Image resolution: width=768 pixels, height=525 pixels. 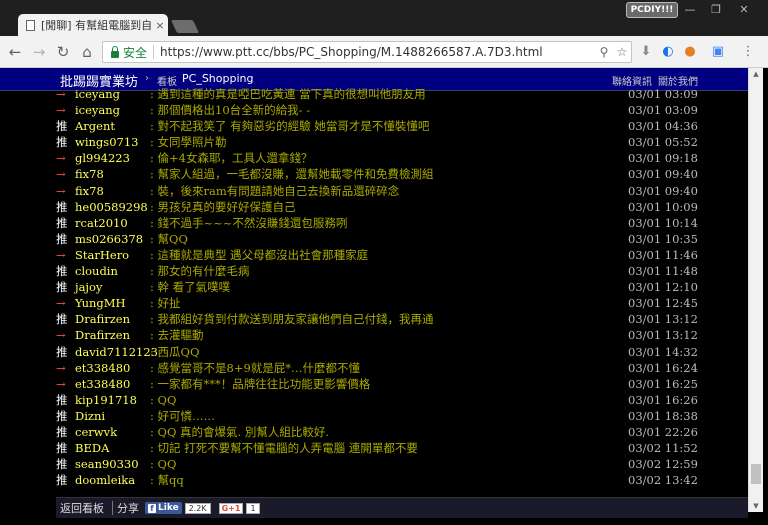 What do you see at coordinates (63, 52) in the screenshot?
I see `reload-icon: ↻` at bounding box center [63, 52].